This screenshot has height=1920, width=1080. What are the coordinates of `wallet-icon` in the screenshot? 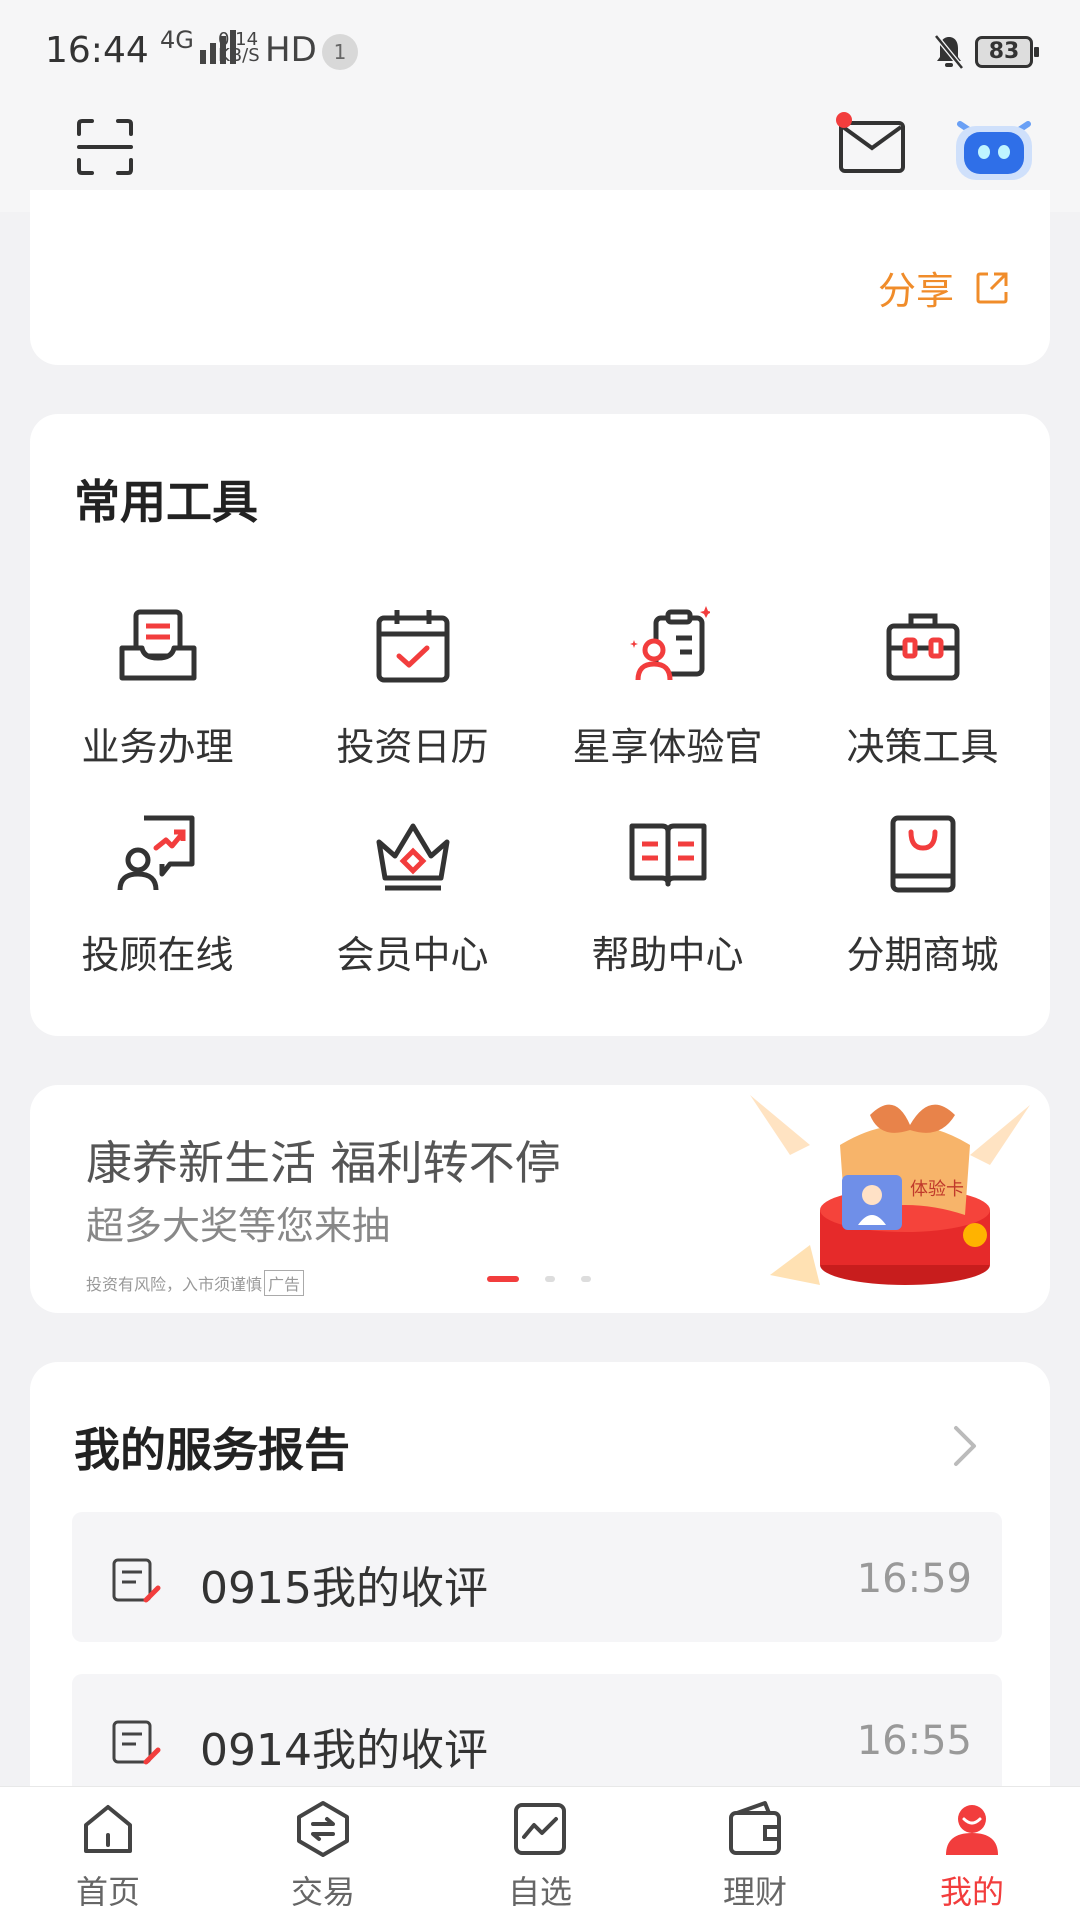 It's located at (755, 1828).